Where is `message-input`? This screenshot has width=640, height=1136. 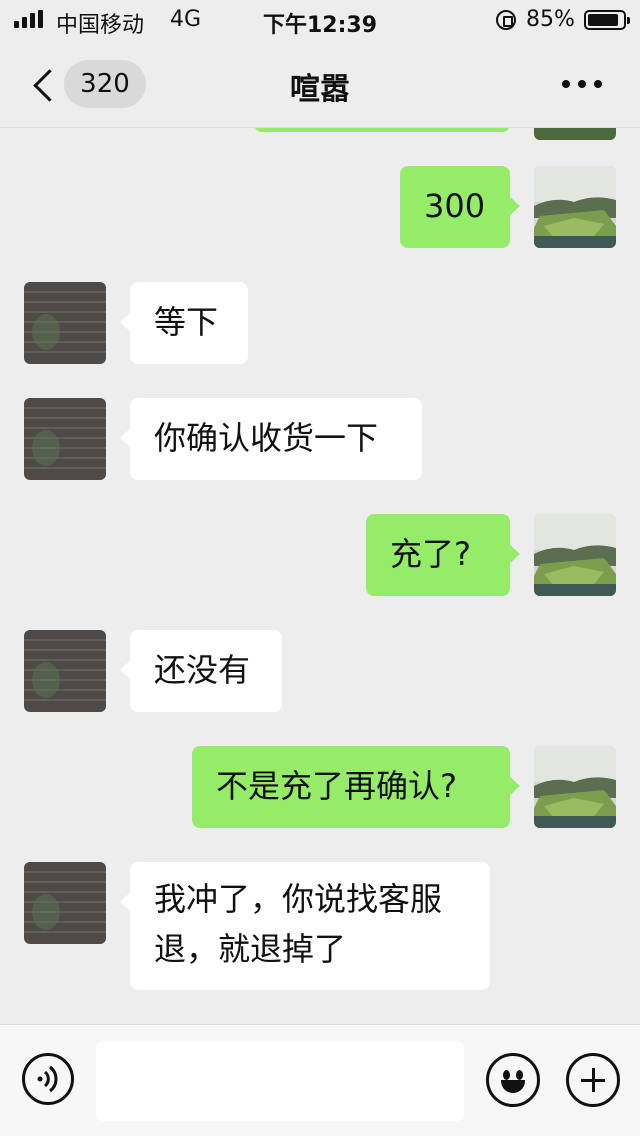 message-input is located at coordinates (280, 1081).